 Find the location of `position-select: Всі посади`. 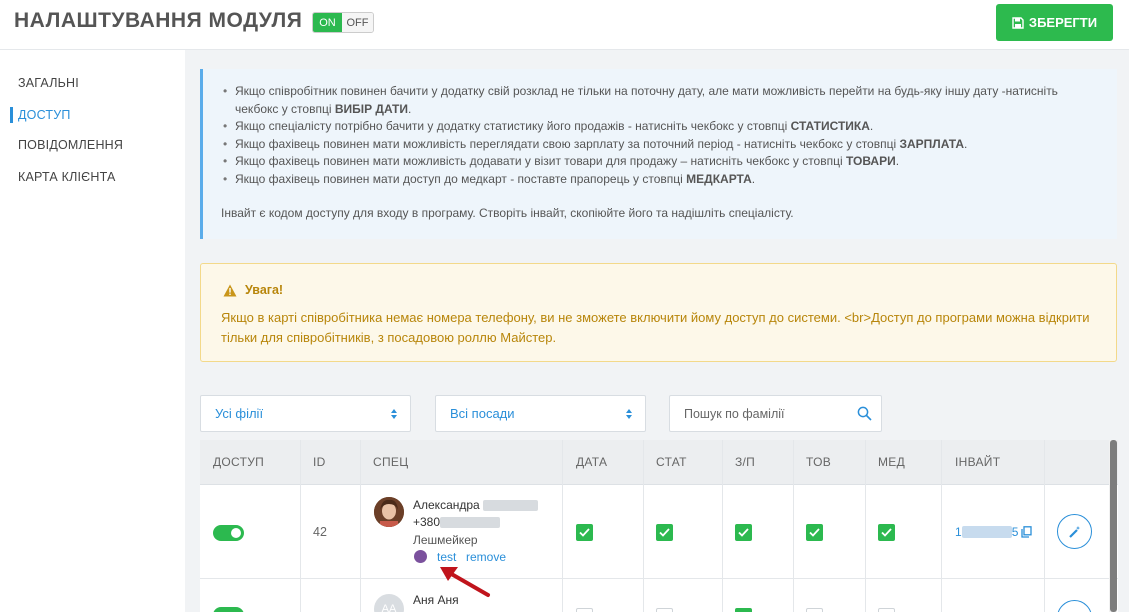

position-select: Всі посади is located at coordinates (540, 413).